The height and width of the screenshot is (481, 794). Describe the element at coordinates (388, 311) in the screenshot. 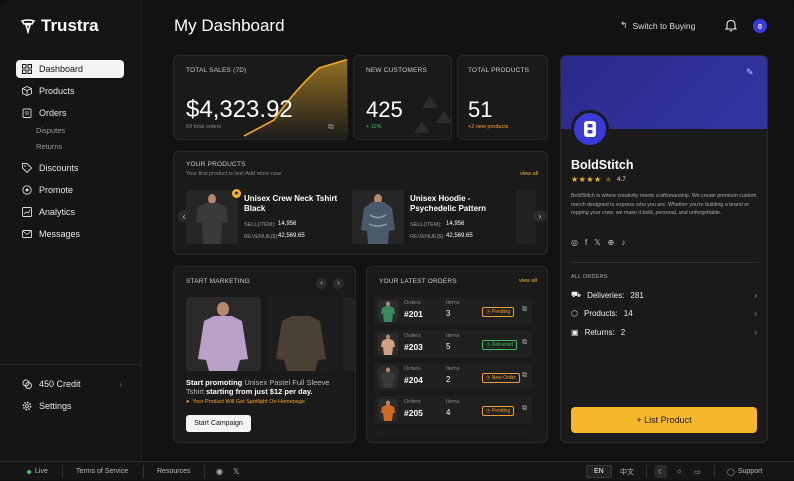

I see `order-thumbnail` at that location.